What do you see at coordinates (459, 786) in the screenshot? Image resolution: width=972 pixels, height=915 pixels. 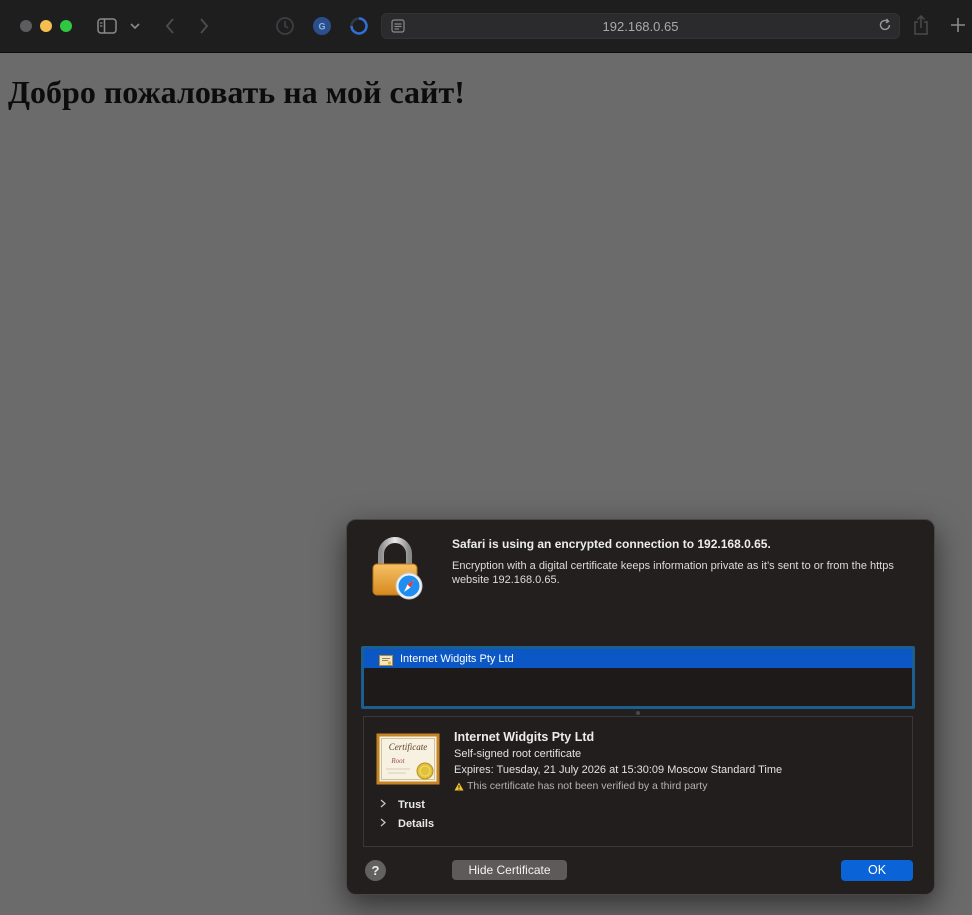 I see `warning-icon` at bounding box center [459, 786].